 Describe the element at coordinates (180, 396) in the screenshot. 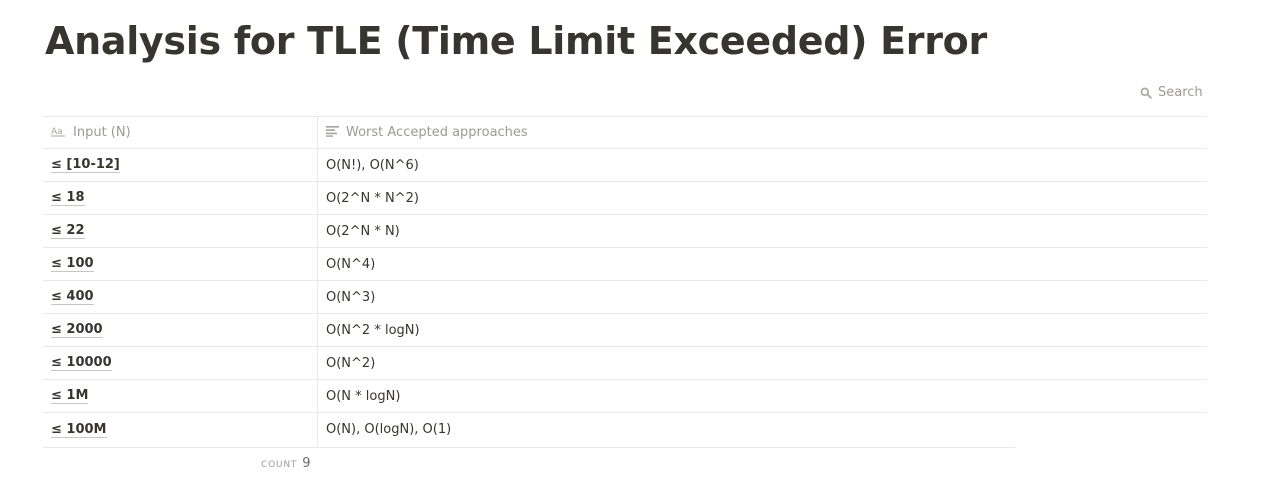

I see `input-cell: ≤ 1M` at that location.